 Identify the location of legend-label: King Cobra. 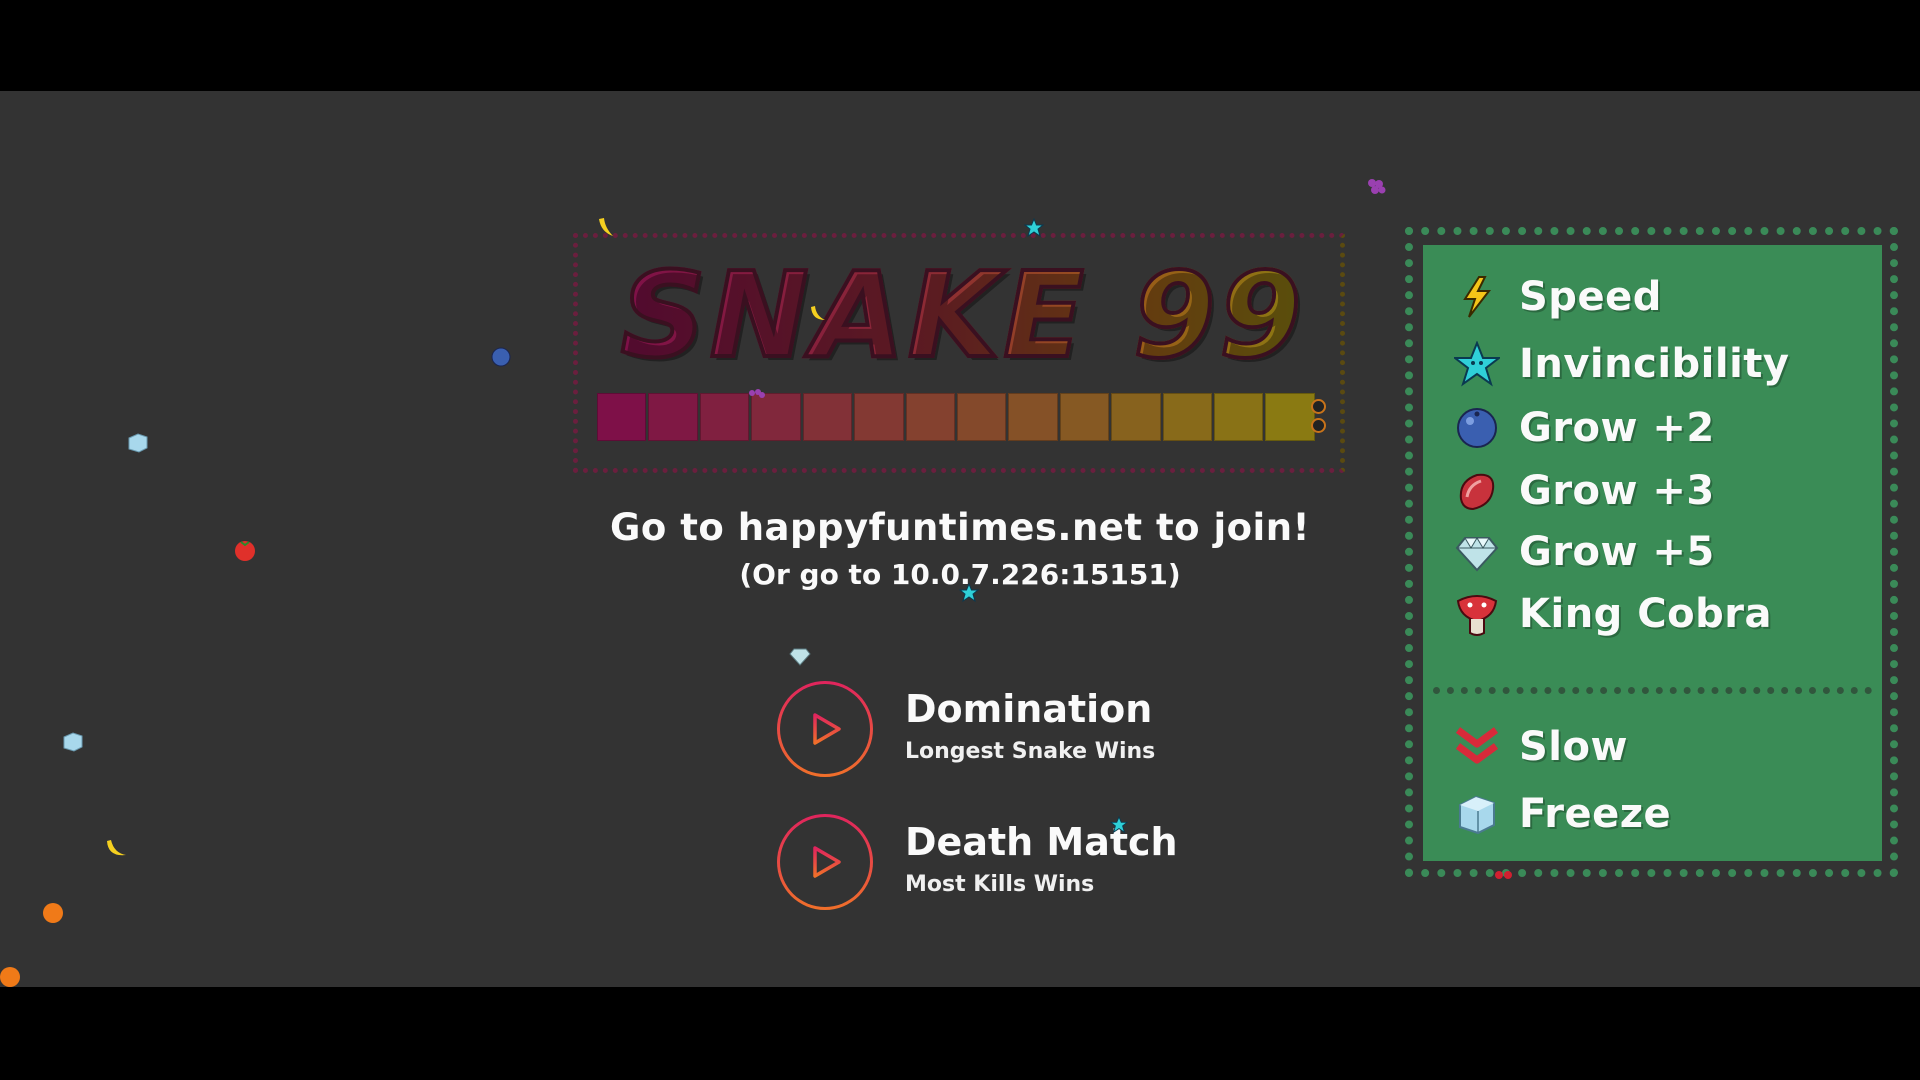
(1645, 614).